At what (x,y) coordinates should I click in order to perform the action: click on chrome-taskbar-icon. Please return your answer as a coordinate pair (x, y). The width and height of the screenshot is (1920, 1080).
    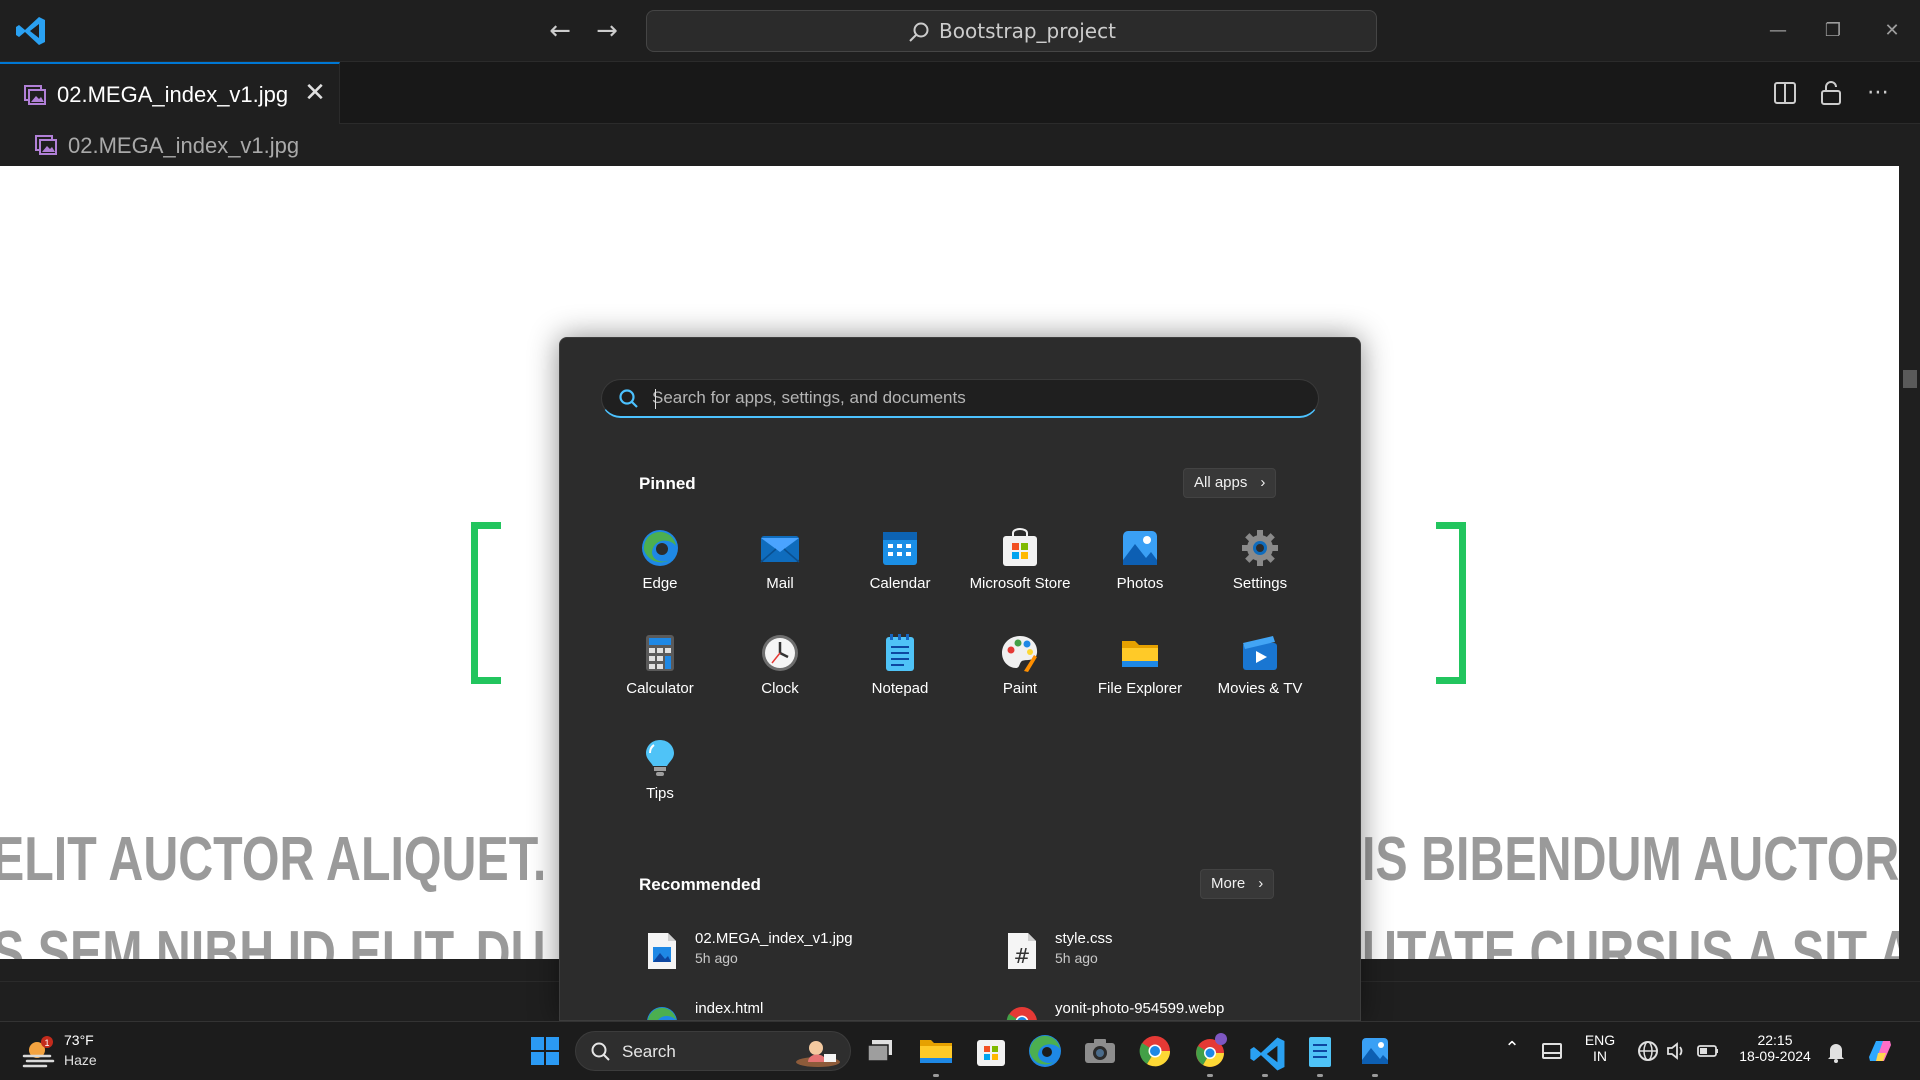
    Looking at the image, I should click on (1155, 1051).